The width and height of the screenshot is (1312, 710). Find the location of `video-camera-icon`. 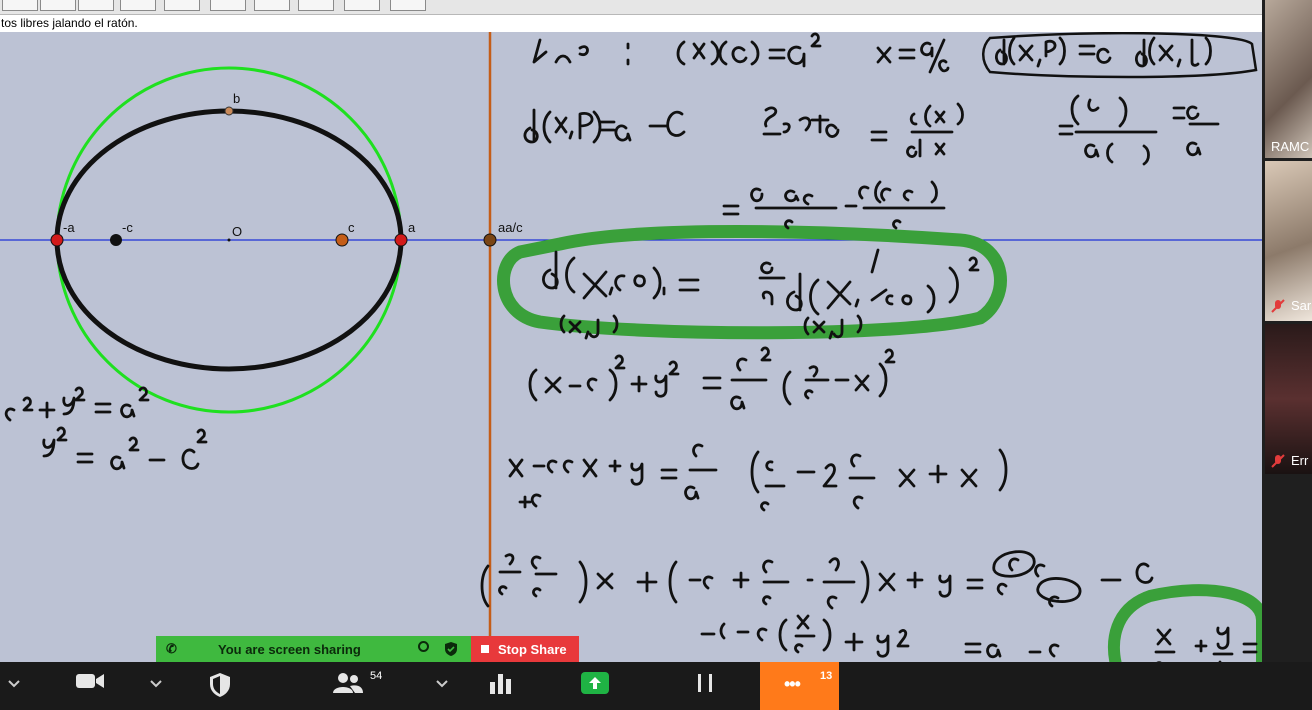

video-camera-icon is located at coordinates (90, 681).